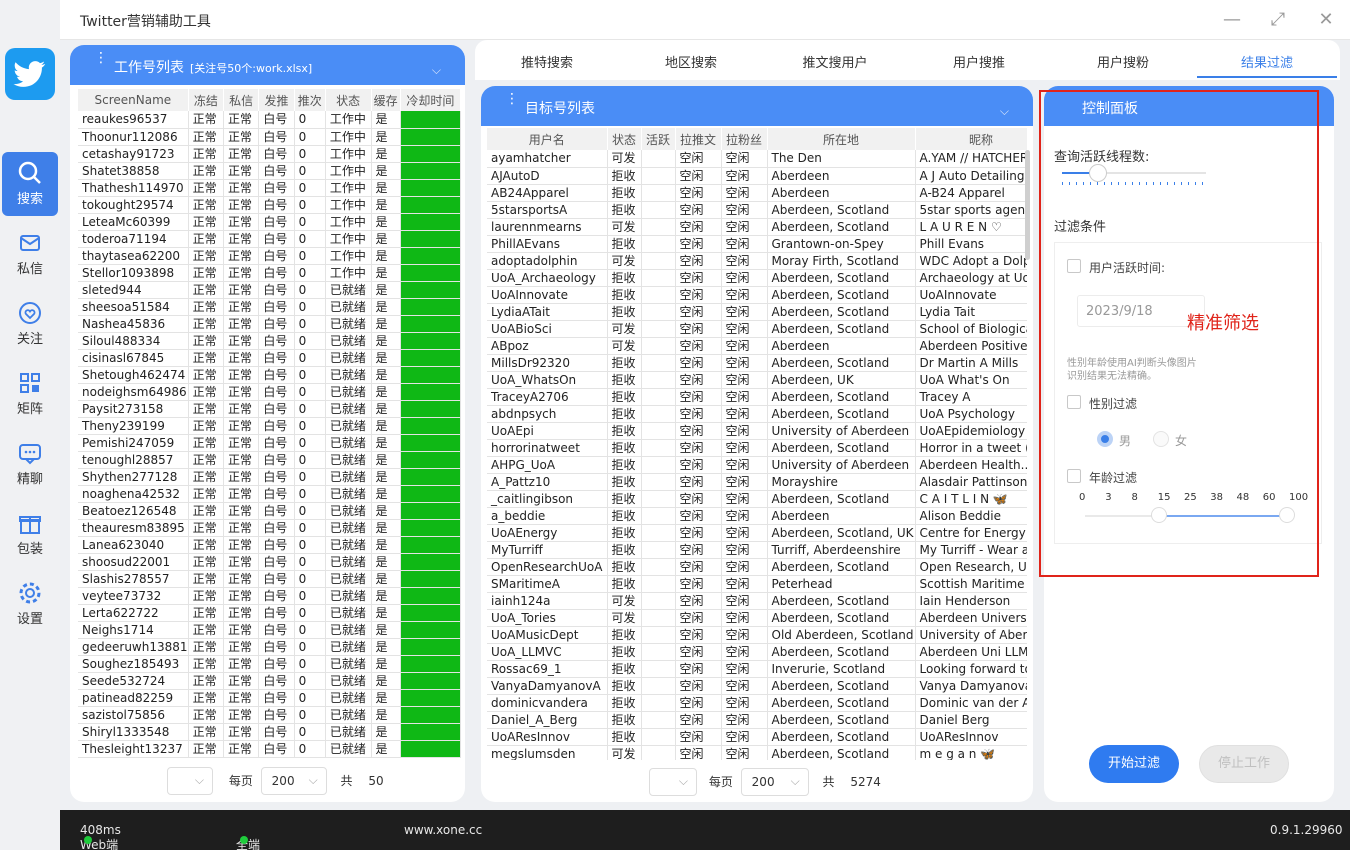 The width and height of the screenshot is (1350, 850). What do you see at coordinates (269, 205) in the screenshot?
I see `table-row: tokought29574 正常 正常 白号 0 工作中是` at bounding box center [269, 205].